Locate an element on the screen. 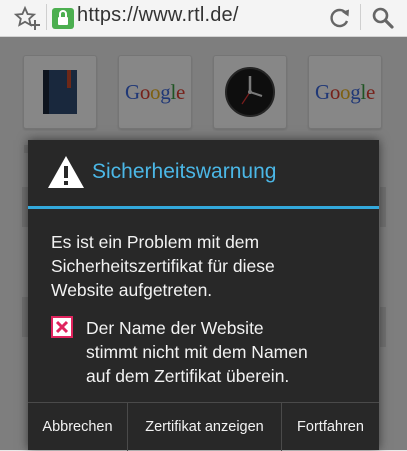  error-line: Der Name der Website is located at coordinates (175, 328).